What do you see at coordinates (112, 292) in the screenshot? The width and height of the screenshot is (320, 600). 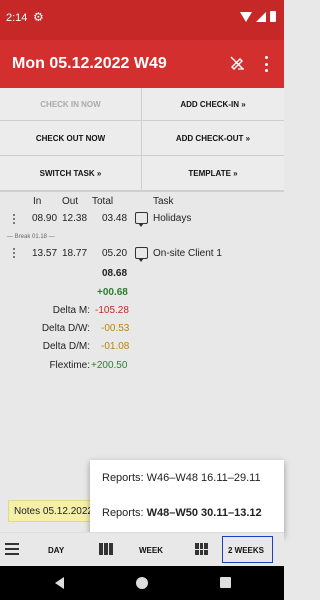 I see `day-delta: +00.68` at bounding box center [112, 292].